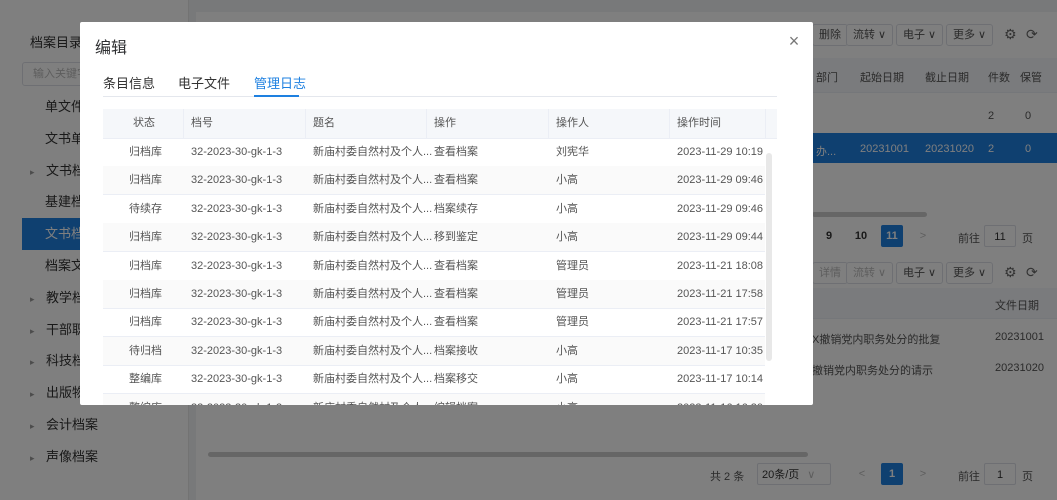  What do you see at coordinates (456, 350) in the screenshot?
I see `table-cell: 档案接收` at bounding box center [456, 350].